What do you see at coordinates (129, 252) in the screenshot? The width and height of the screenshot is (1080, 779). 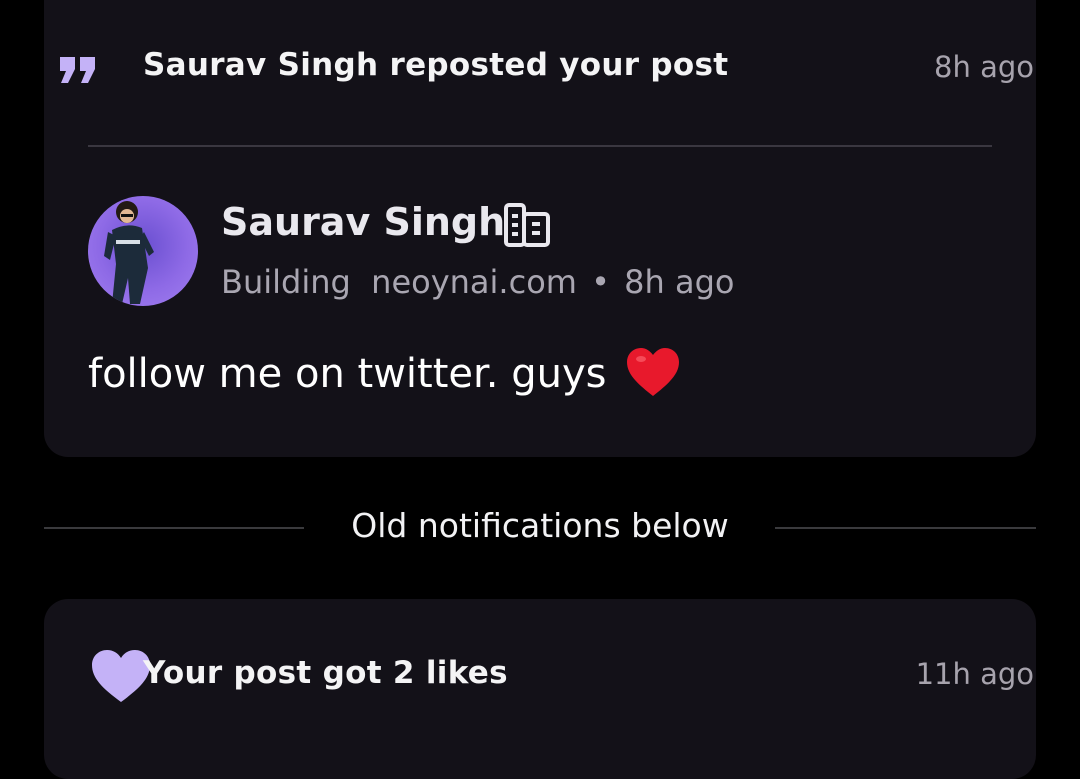 I see `avatar-illustration` at bounding box center [129, 252].